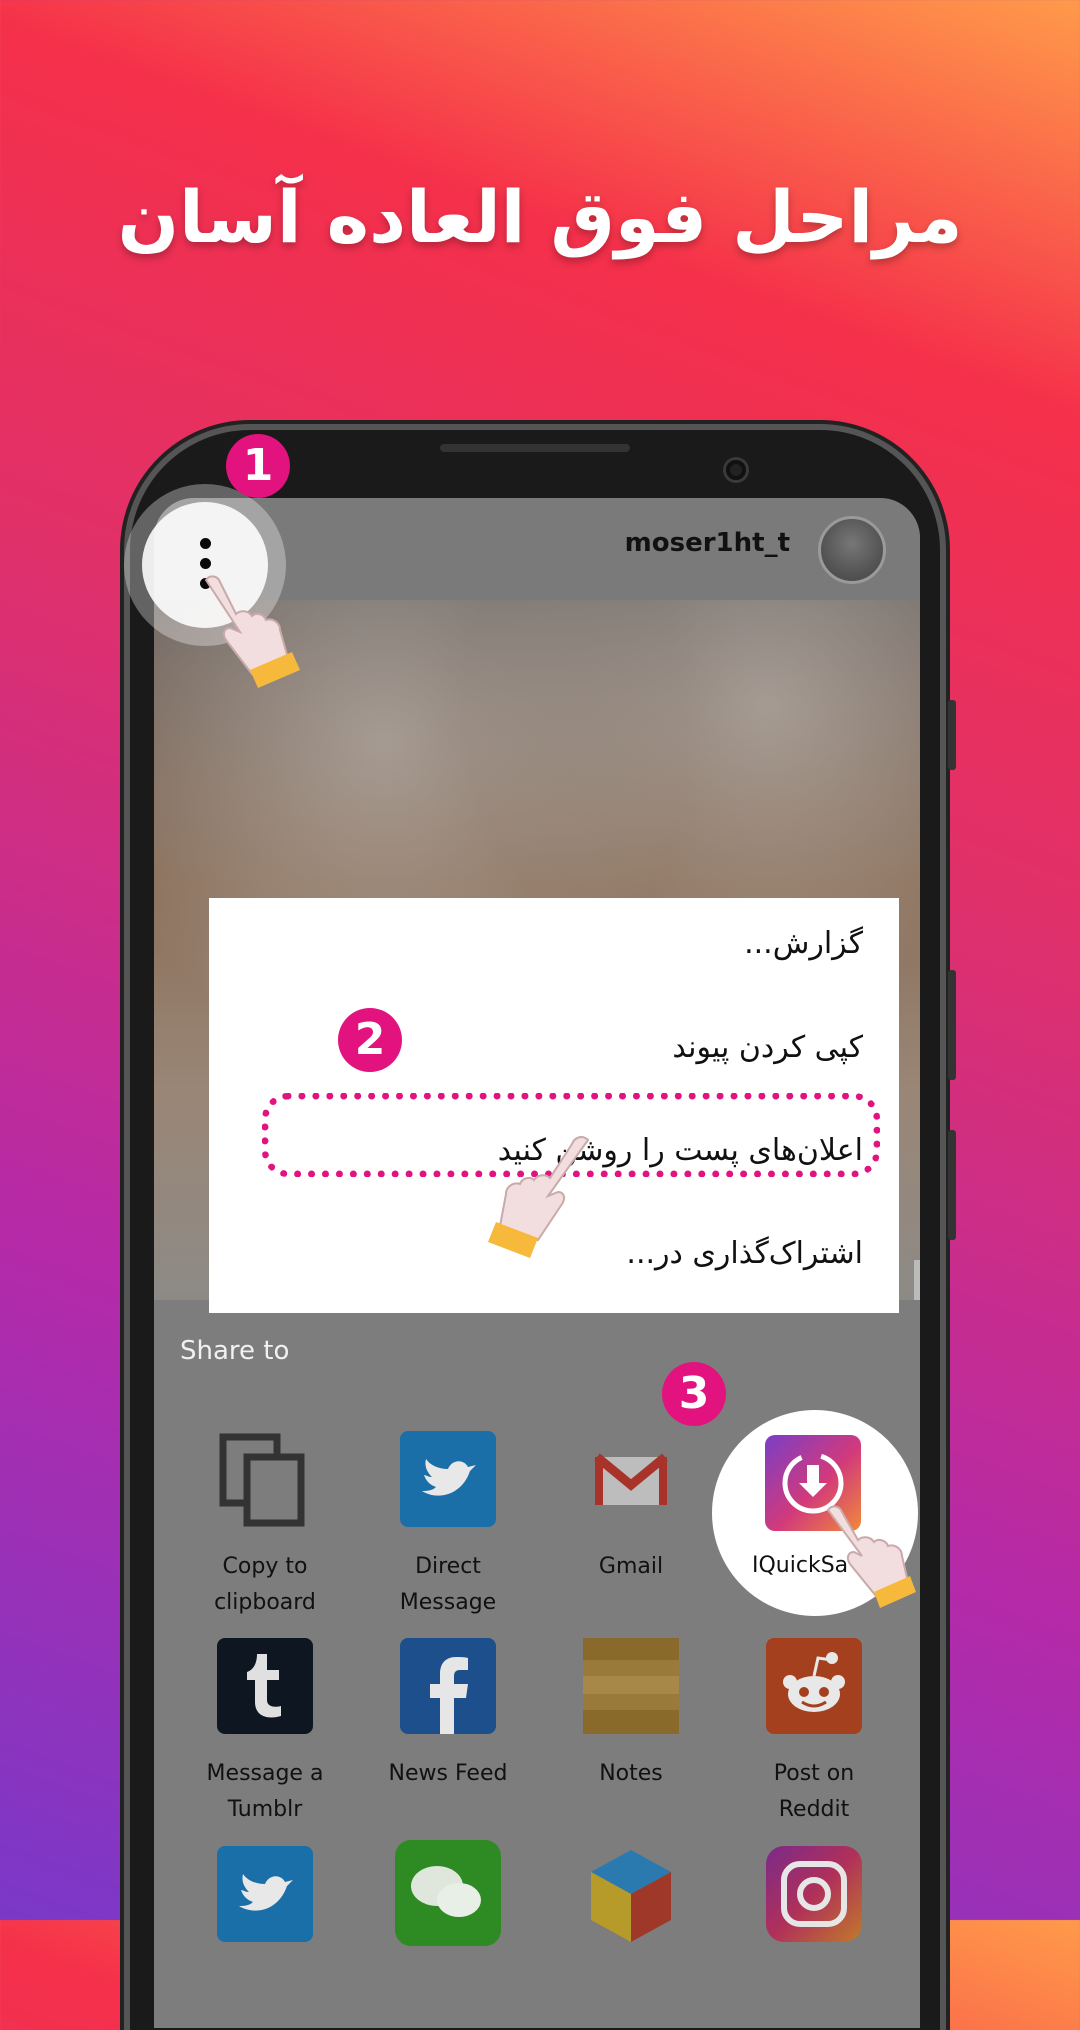  Describe the element at coordinates (952, 735) in the screenshot. I see `volume-up-button` at that location.